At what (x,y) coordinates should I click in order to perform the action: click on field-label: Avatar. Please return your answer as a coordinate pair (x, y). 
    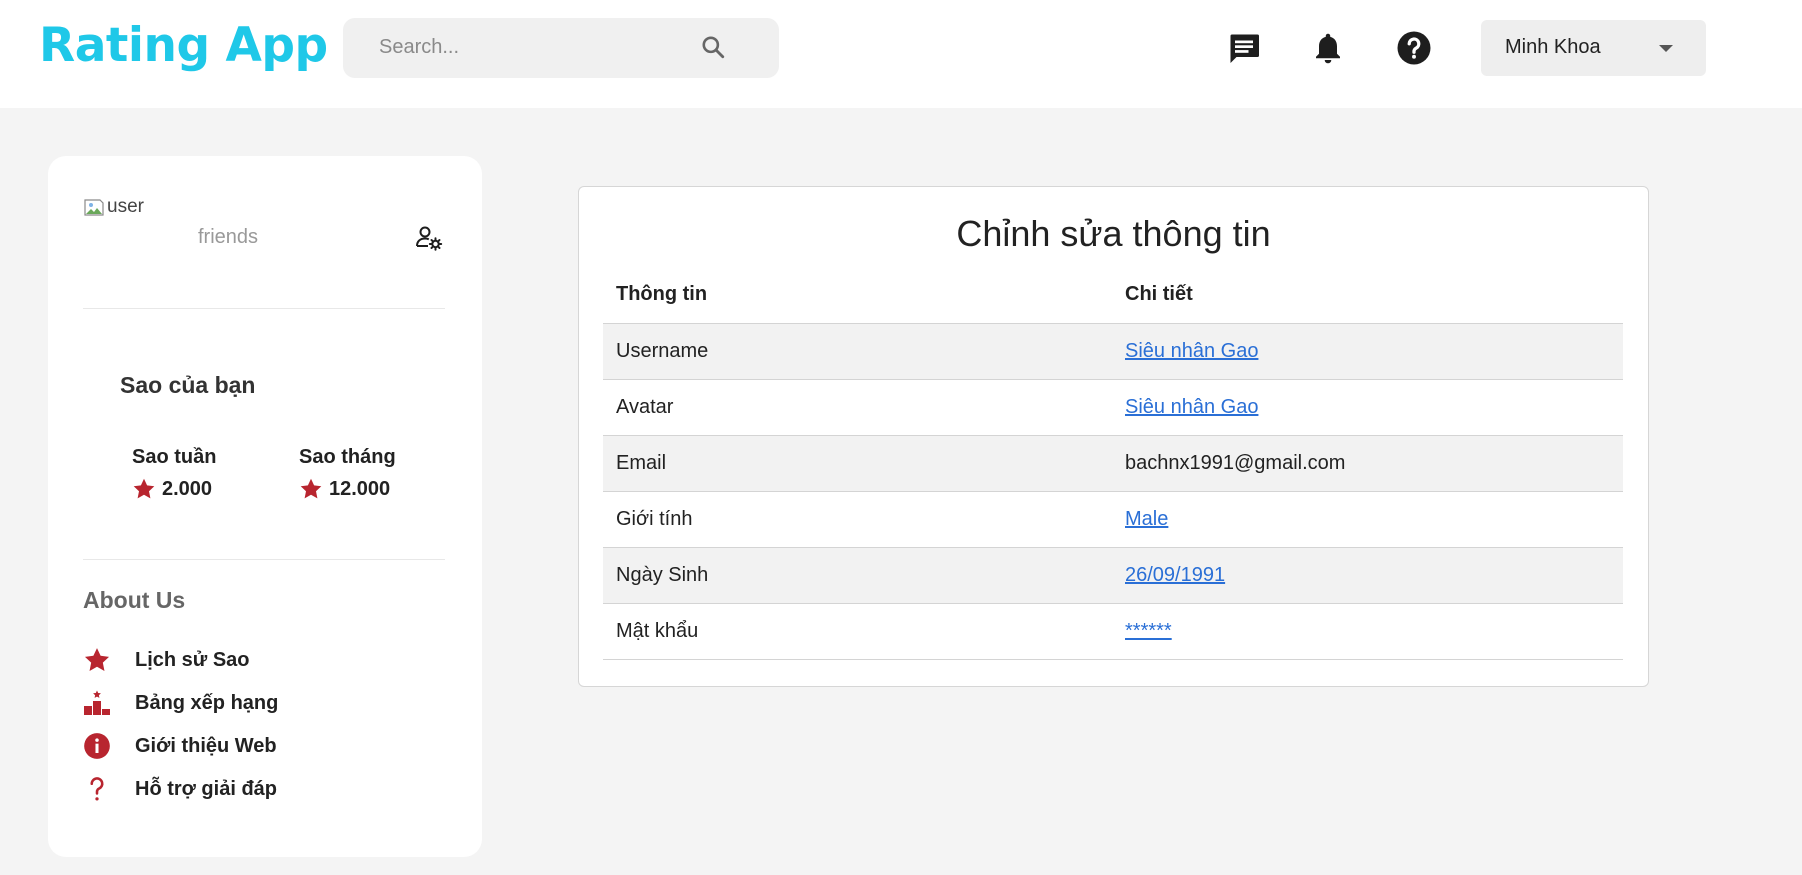
    Looking at the image, I should click on (857, 407).